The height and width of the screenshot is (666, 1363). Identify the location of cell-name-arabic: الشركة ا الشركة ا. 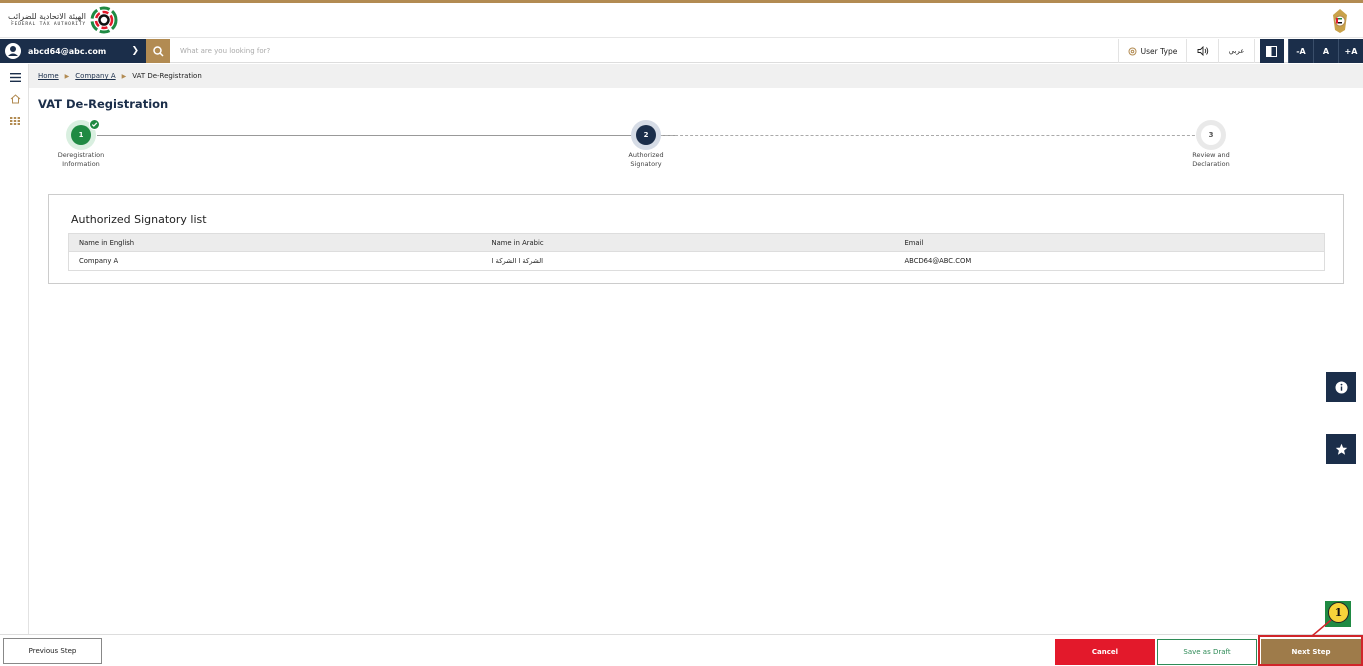
(688, 261).